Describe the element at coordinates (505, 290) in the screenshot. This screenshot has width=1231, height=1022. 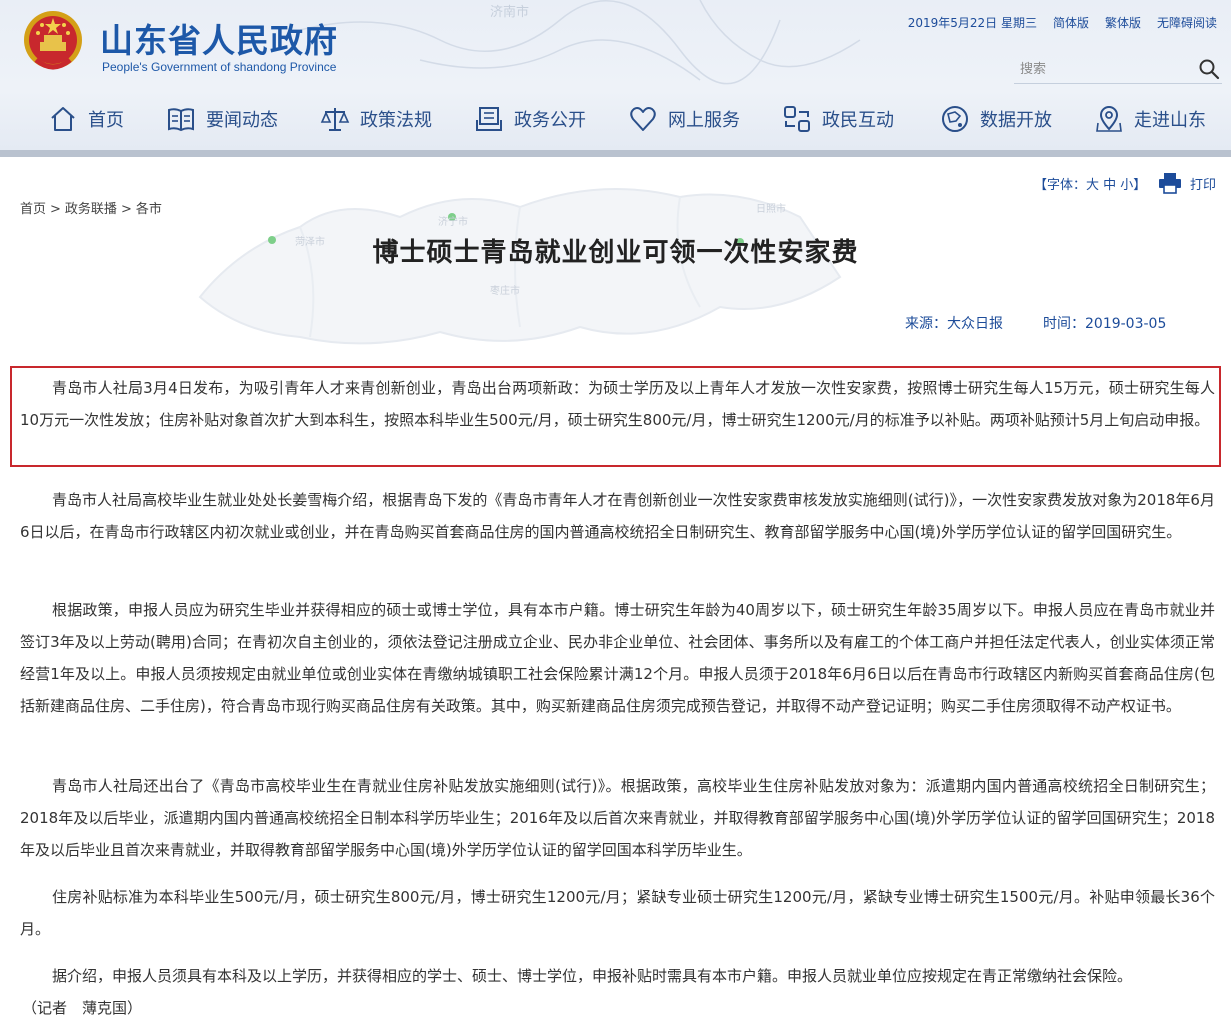
I see `map-label-zaozhuang: 枣庄市` at that location.